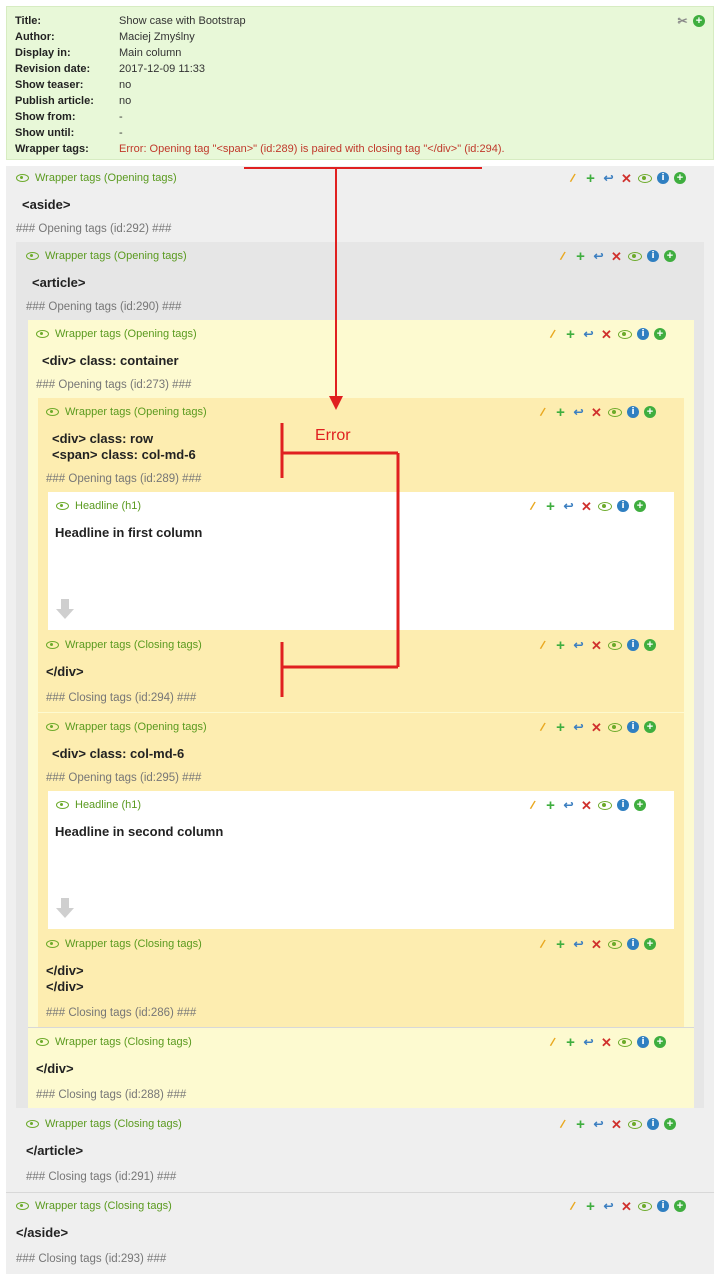  Describe the element at coordinates (682, 21) in the screenshot. I see `tools-icon: ✂` at that location.